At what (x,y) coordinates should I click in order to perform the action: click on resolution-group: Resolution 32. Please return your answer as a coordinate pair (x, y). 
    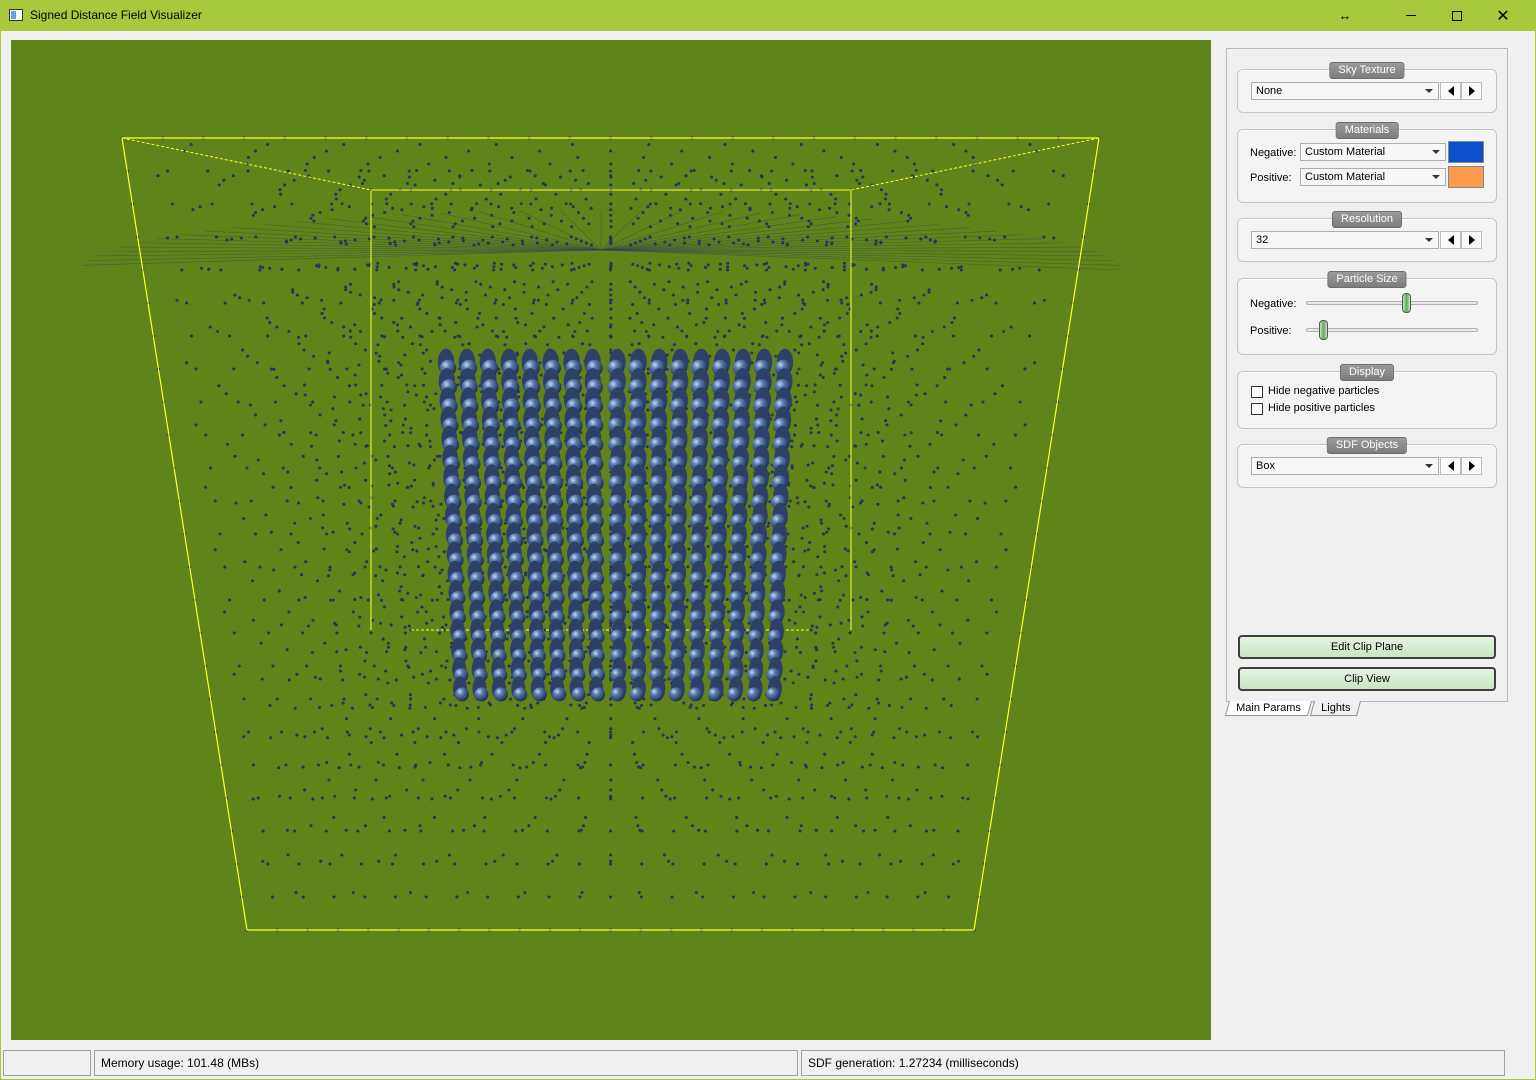
    Looking at the image, I should click on (1367, 236).